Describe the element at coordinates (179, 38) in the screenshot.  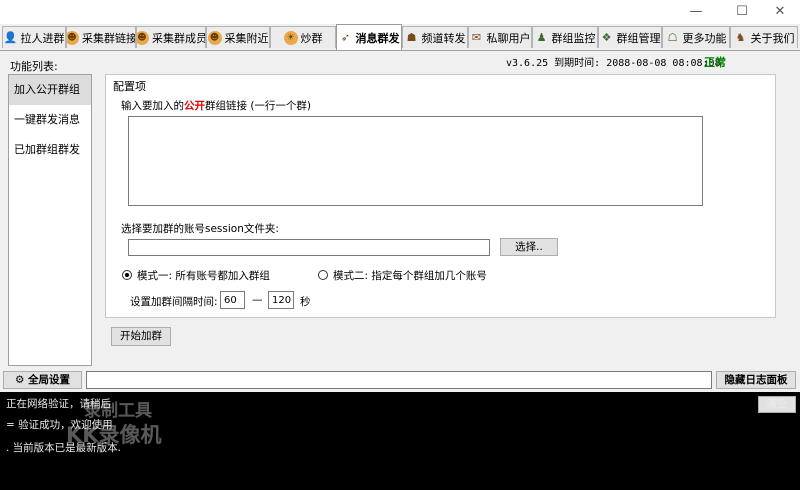
I see `tab-label: 采集群成员` at that location.